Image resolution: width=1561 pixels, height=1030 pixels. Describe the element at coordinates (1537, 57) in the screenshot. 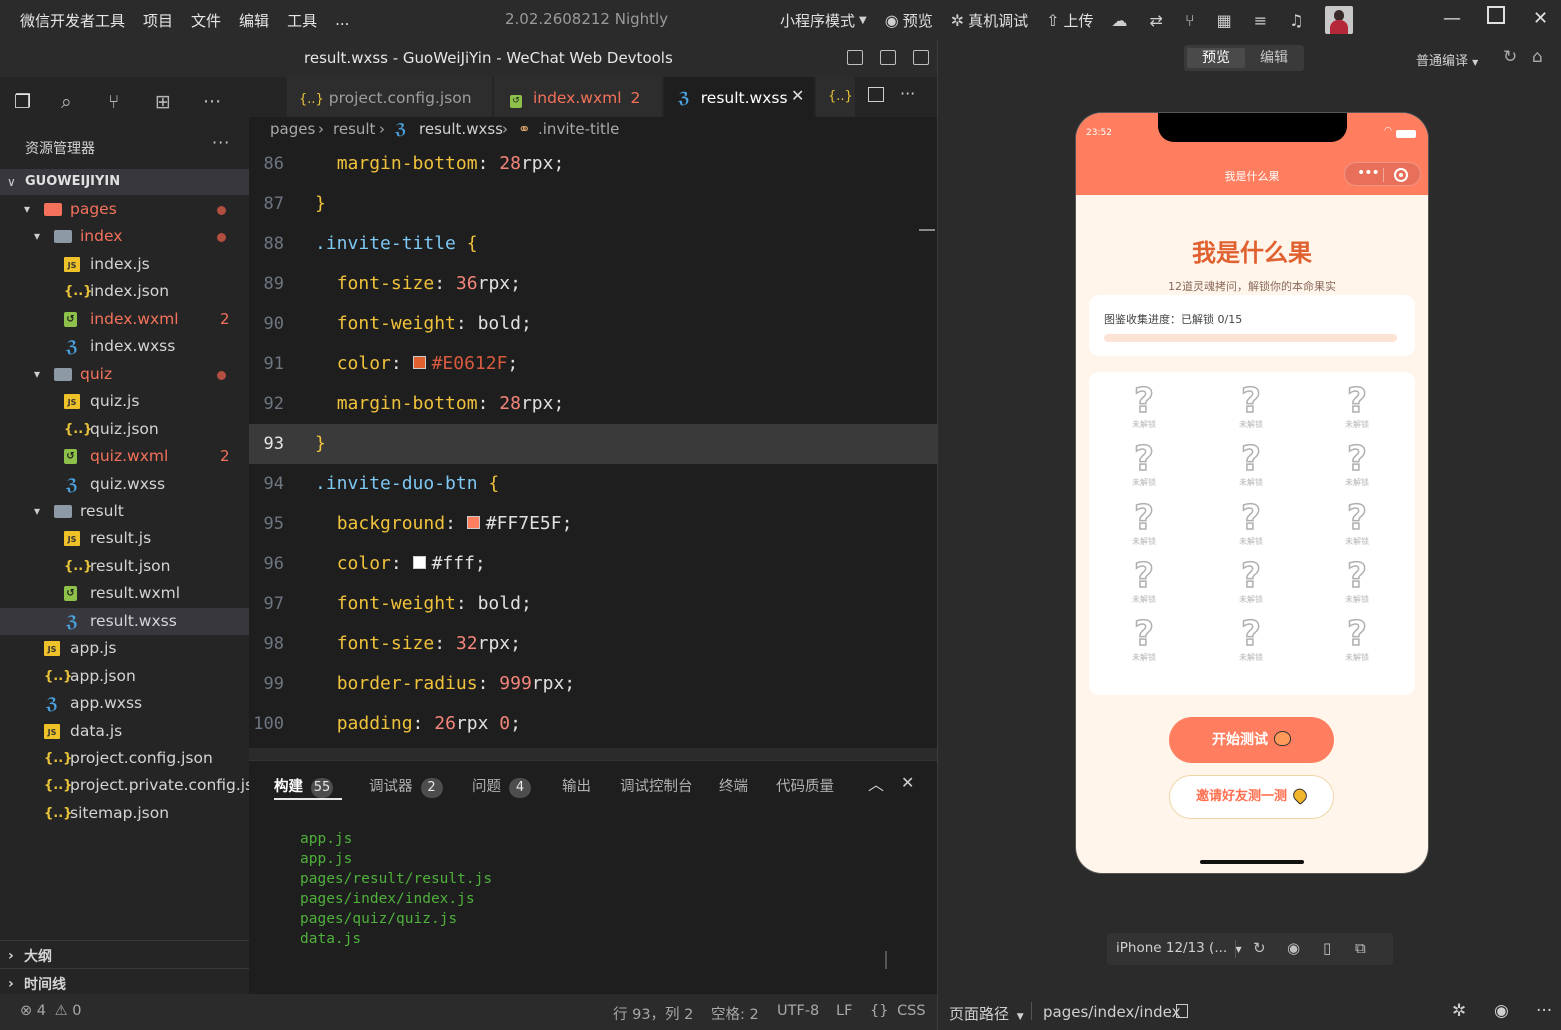

I see `clear-cache-icon: ⌂` at that location.